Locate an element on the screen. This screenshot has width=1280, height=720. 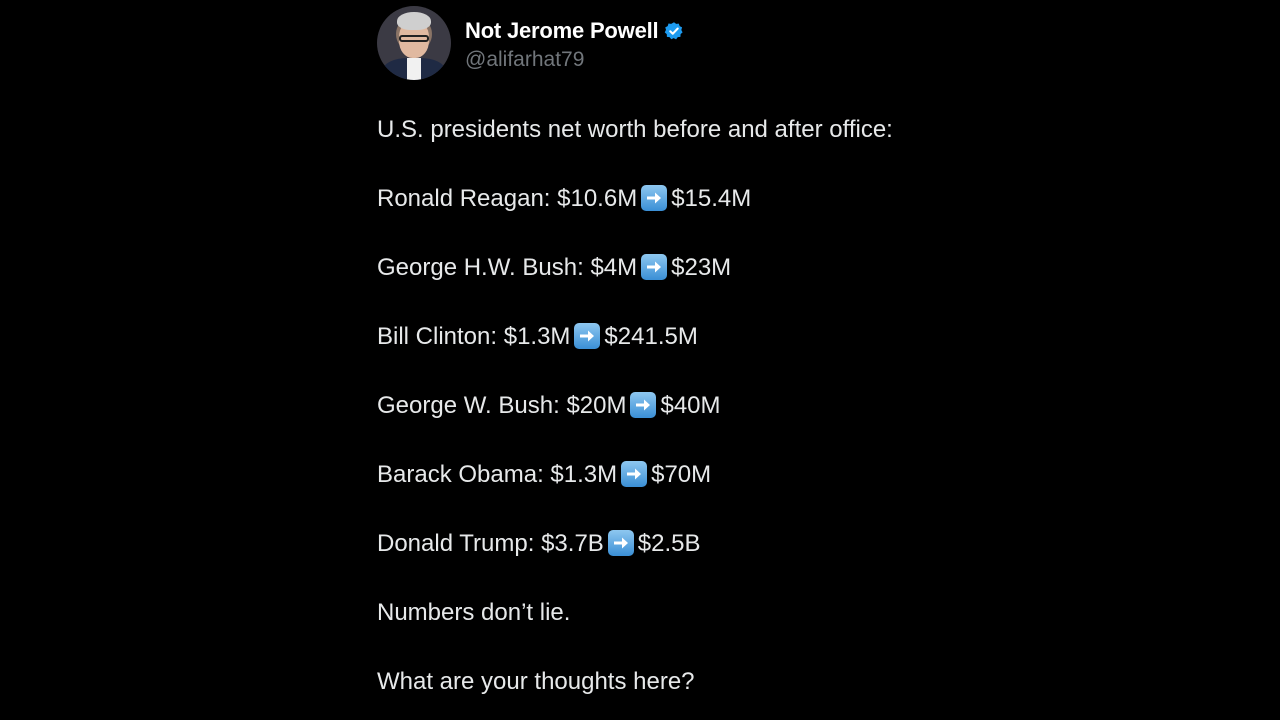
after-value: $70M is located at coordinates (681, 474).